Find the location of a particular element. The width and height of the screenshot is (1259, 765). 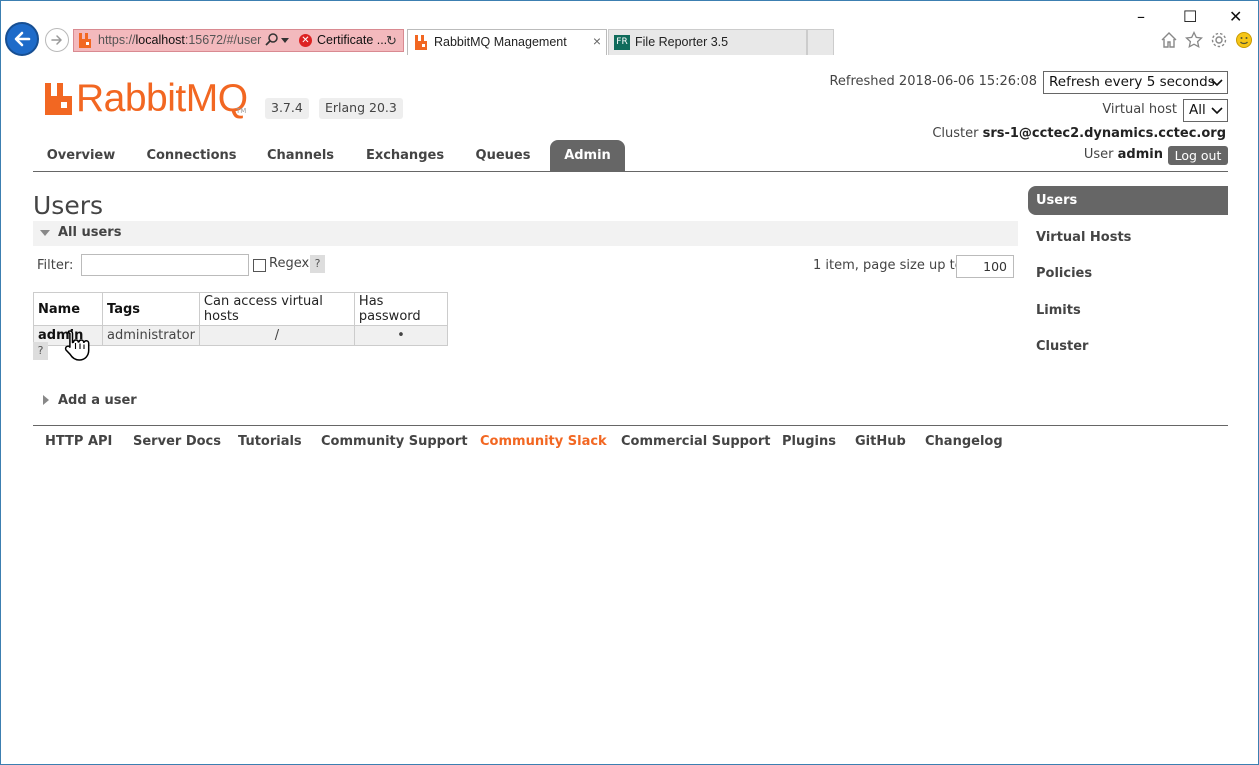

regex-checkbox is located at coordinates (259, 265).